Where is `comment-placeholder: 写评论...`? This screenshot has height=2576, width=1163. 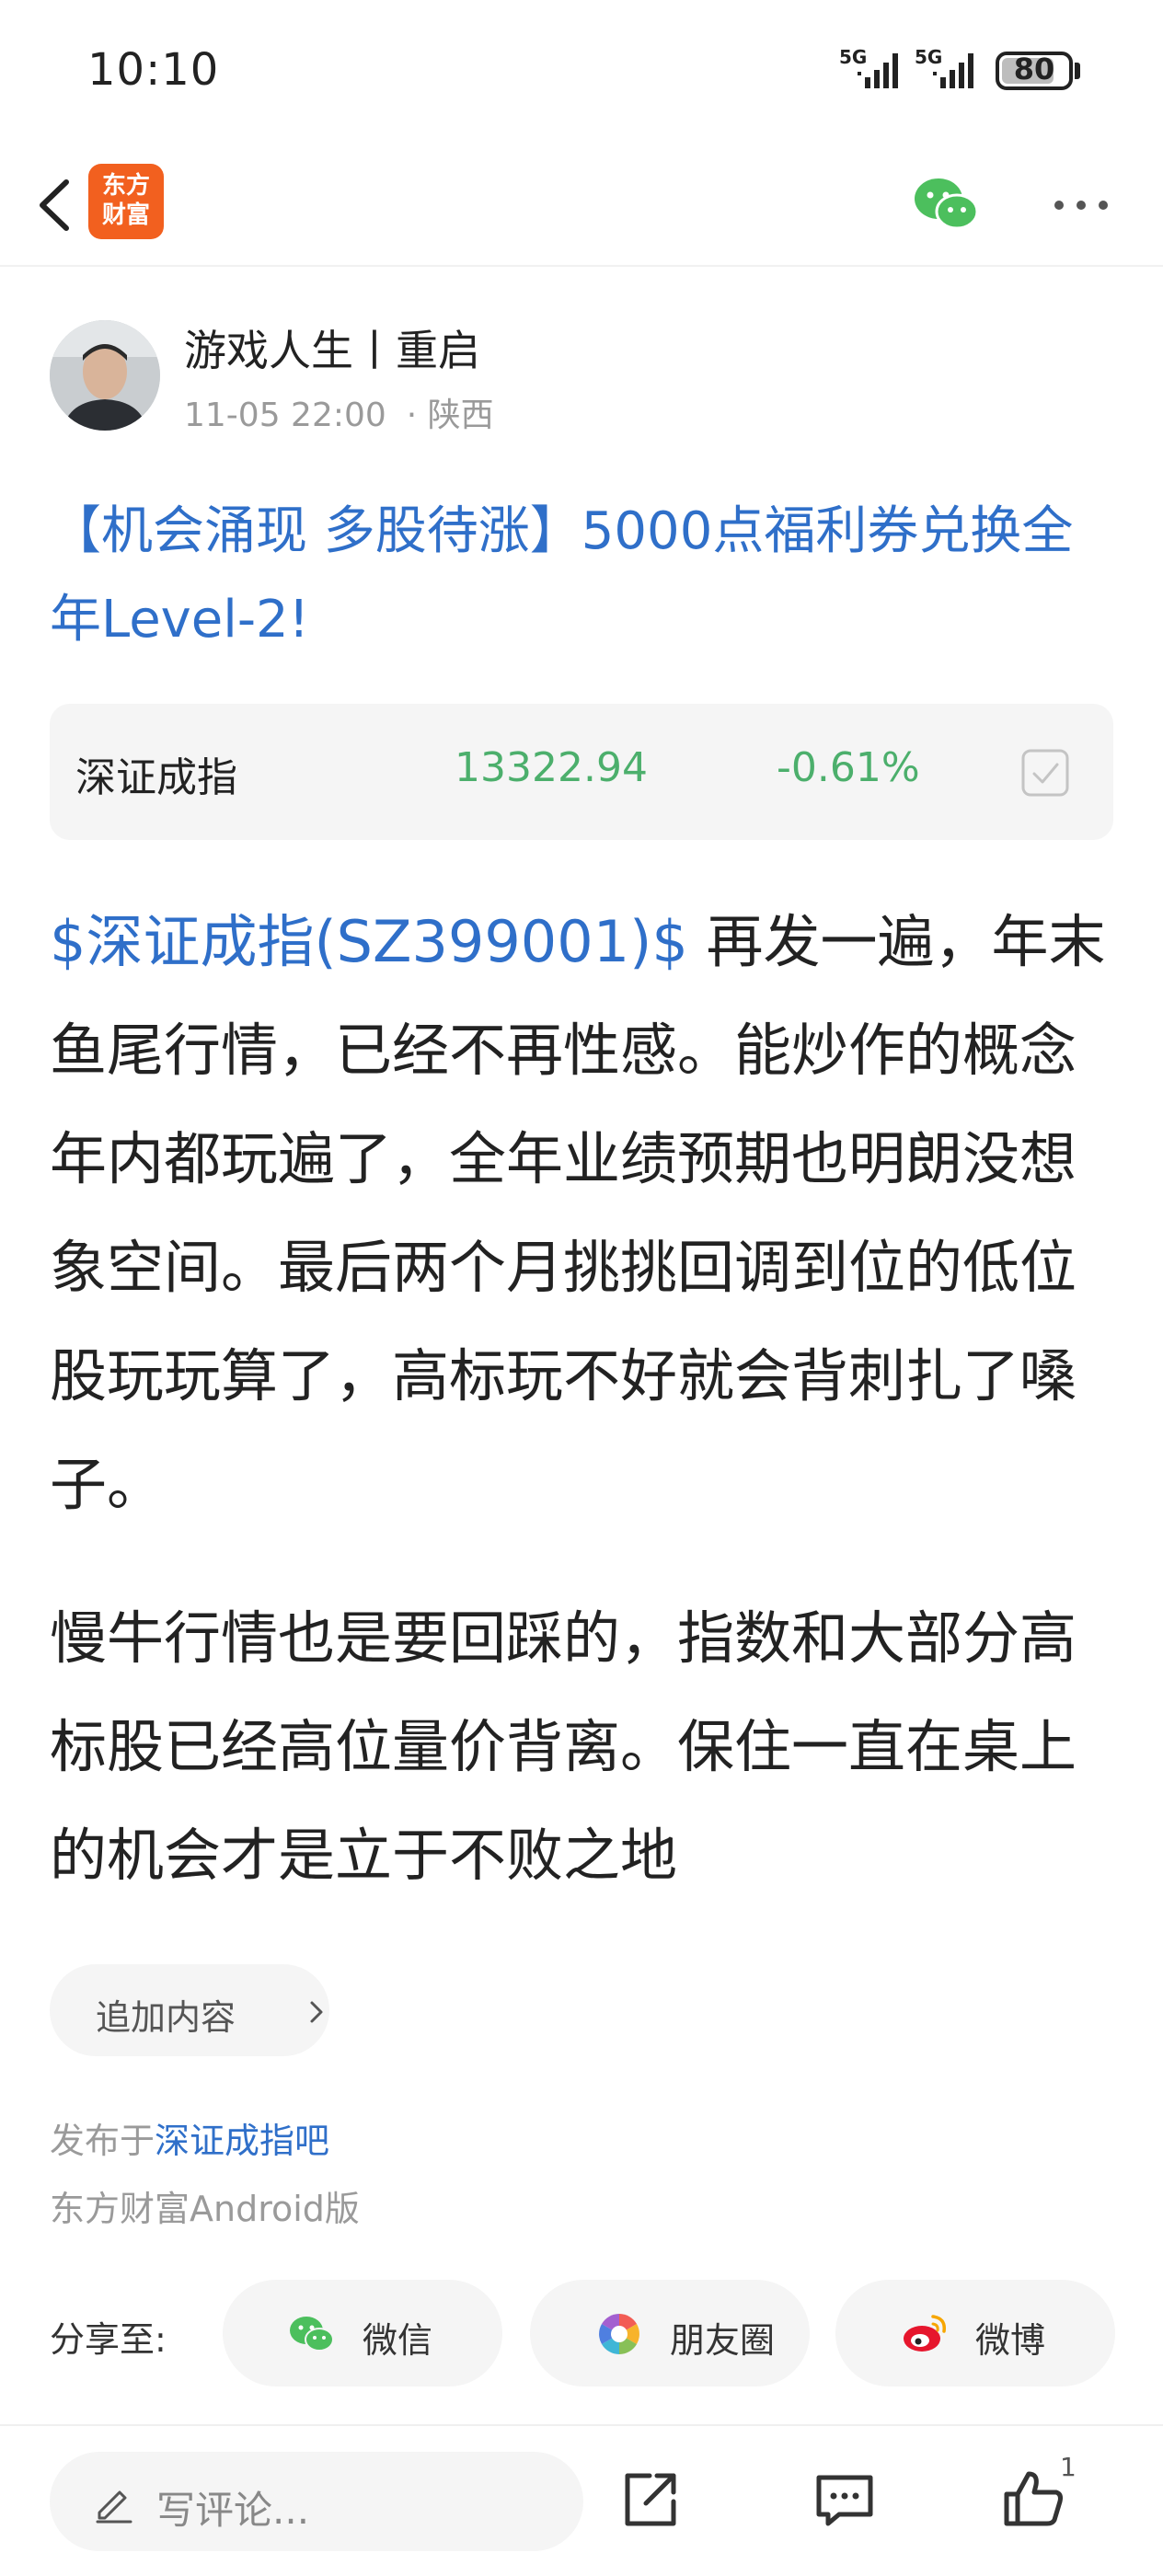 comment-placeholder: 写评论... is located at coordinates (233, 2510).